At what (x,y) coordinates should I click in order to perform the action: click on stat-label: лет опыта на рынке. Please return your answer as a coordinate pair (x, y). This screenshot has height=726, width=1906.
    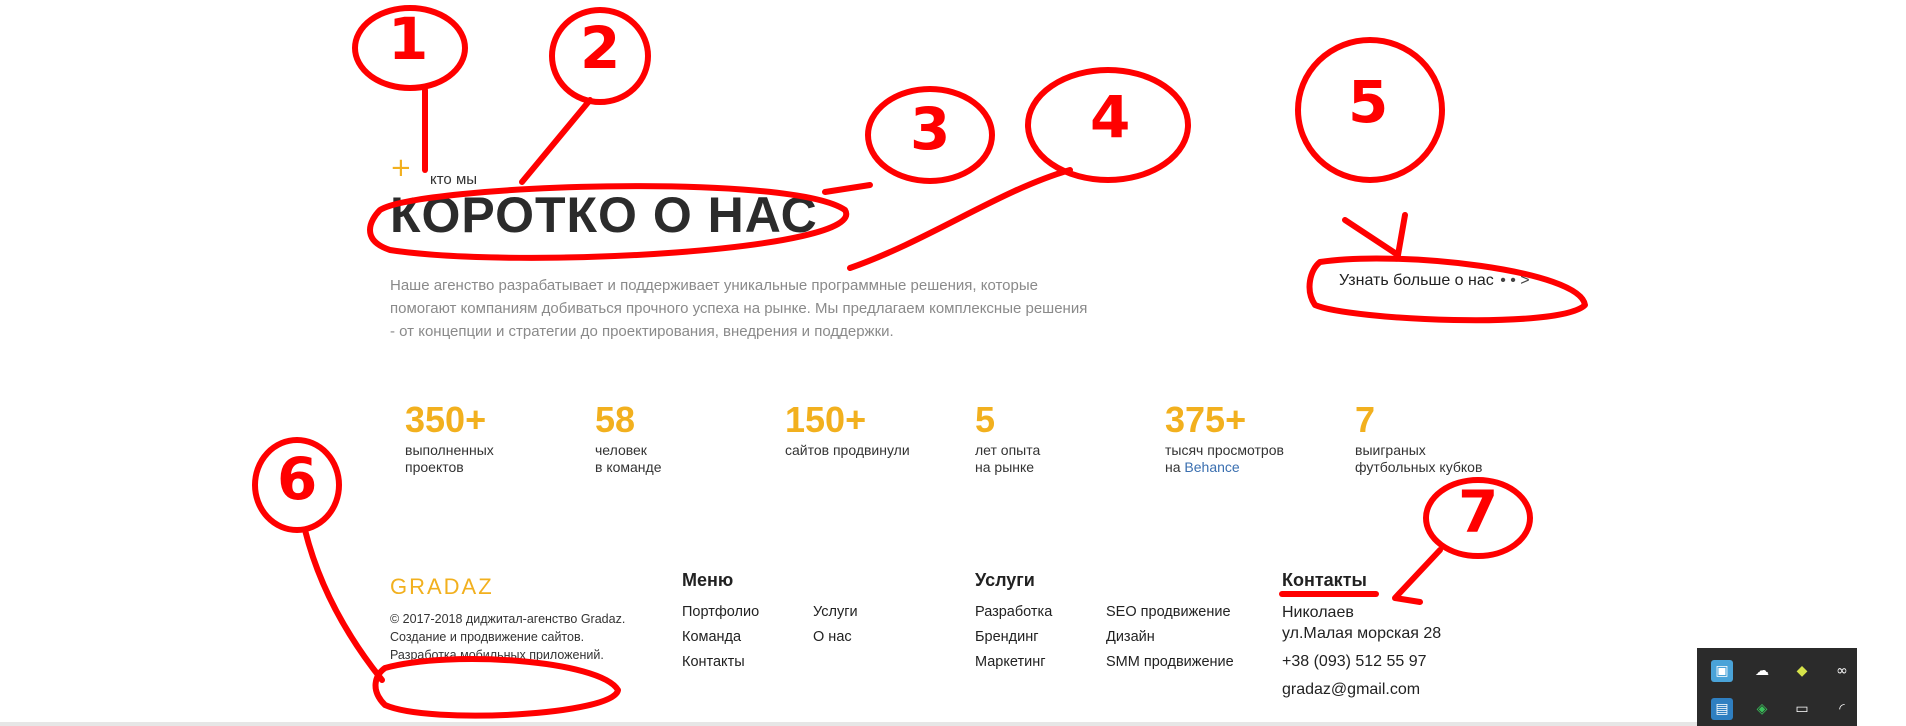
    Looking at the image, I should click on (1008, 458).